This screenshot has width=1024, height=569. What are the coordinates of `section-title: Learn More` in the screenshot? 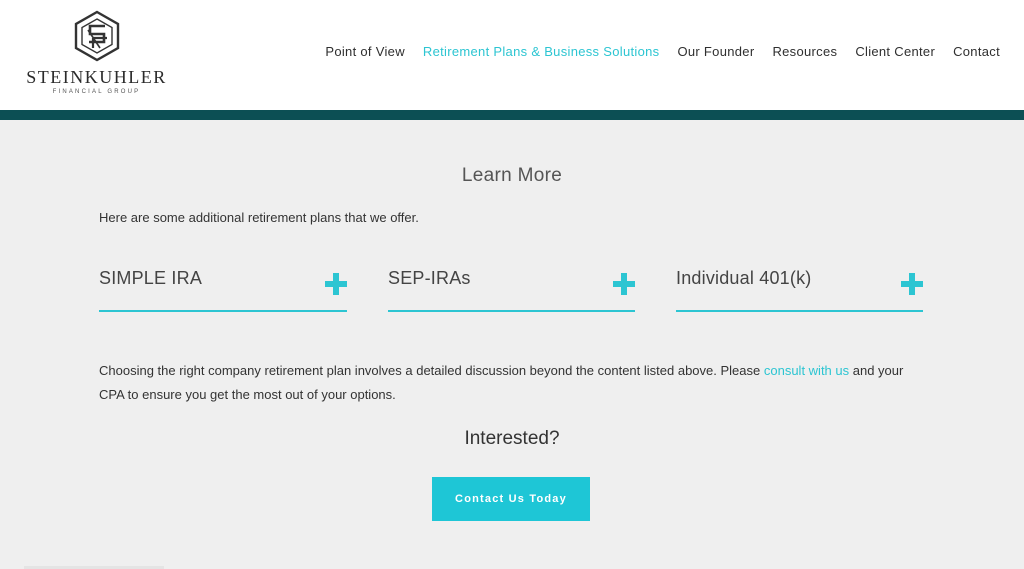 It's located at (512, 175).